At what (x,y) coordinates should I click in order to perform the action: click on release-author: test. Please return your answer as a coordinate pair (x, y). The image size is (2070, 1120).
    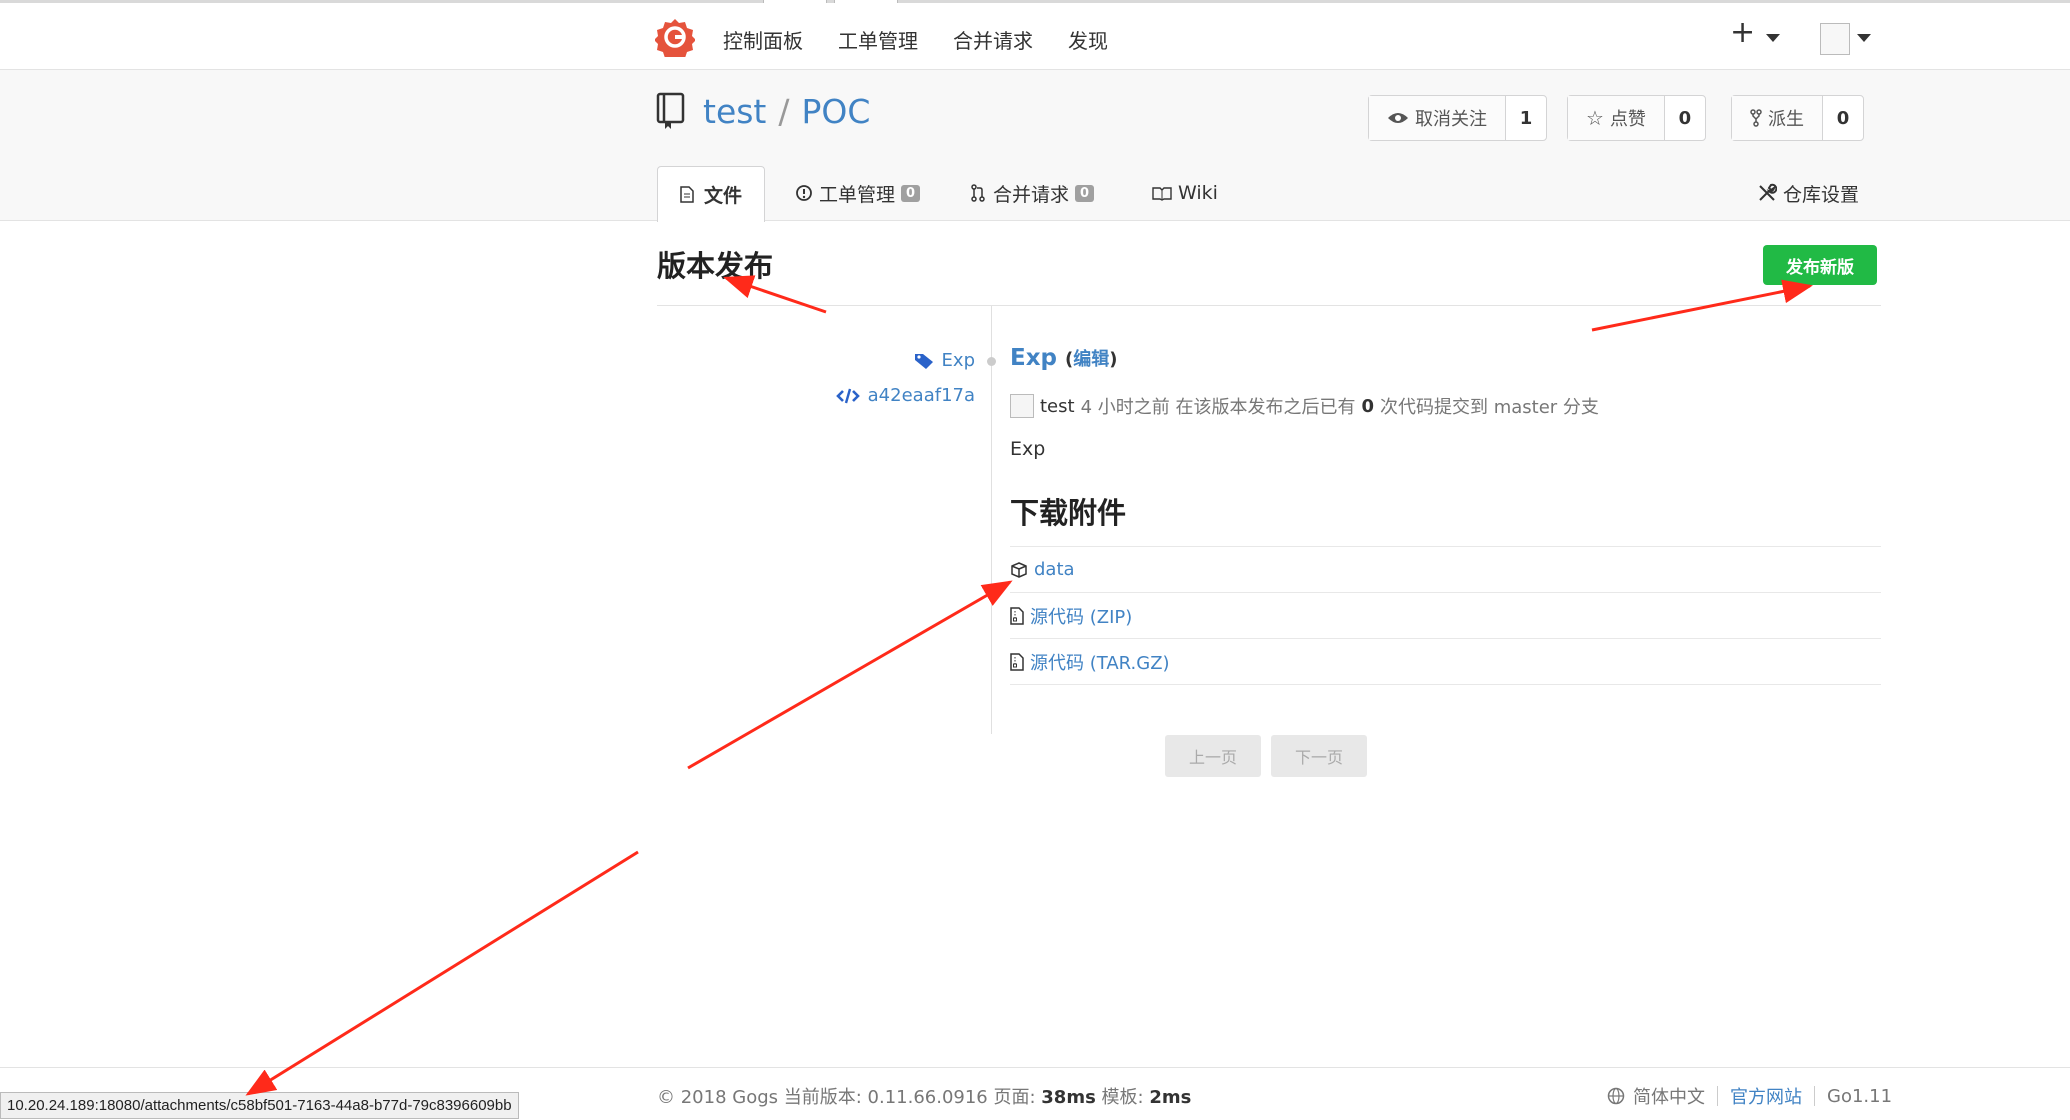
    Looking at the image, I should click on (1057, 406).